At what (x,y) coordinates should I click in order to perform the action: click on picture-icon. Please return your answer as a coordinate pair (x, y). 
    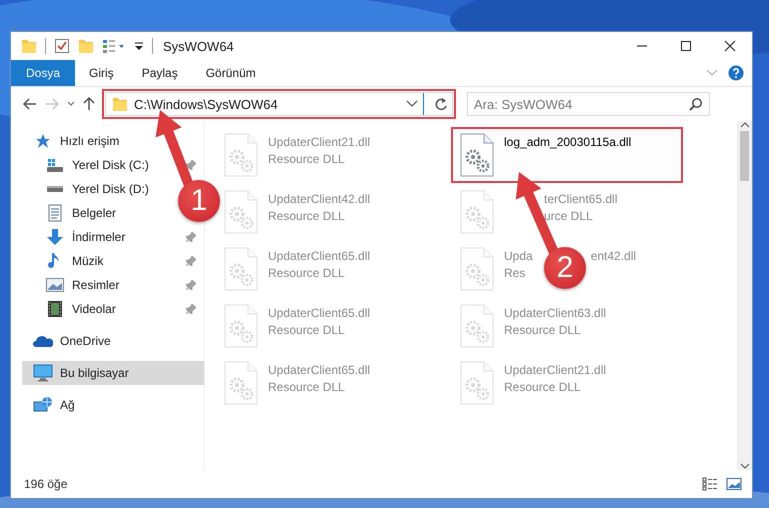
    Looking at the image, I should click on (55, 285).